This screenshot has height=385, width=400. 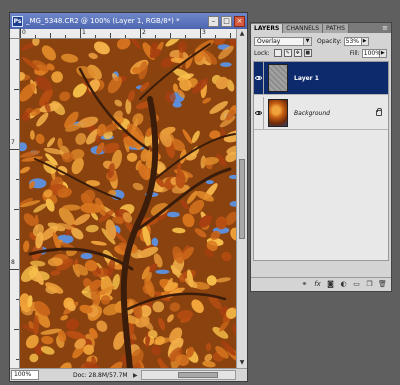 I want to click on status-menu-arrow-icon: ▶, so click(x=137, y=375).